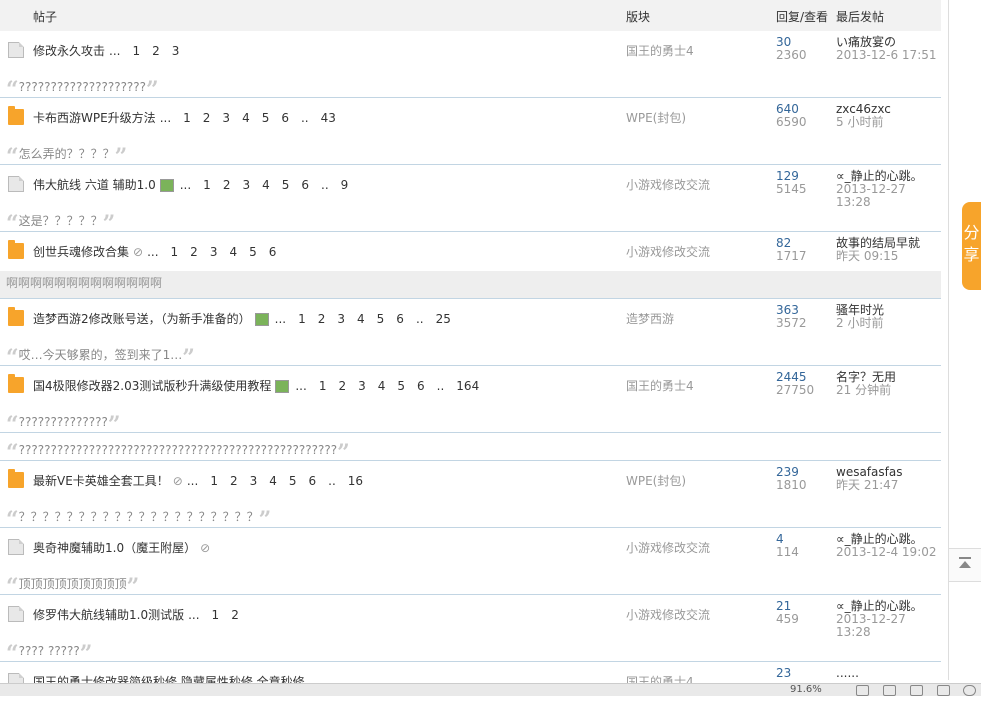 The width and height of the screenshot is (981, 701). I want to click on preview-text: 啊啊啊啊啊啊啊啊啊啊啊啊啊, so click(84, 283).